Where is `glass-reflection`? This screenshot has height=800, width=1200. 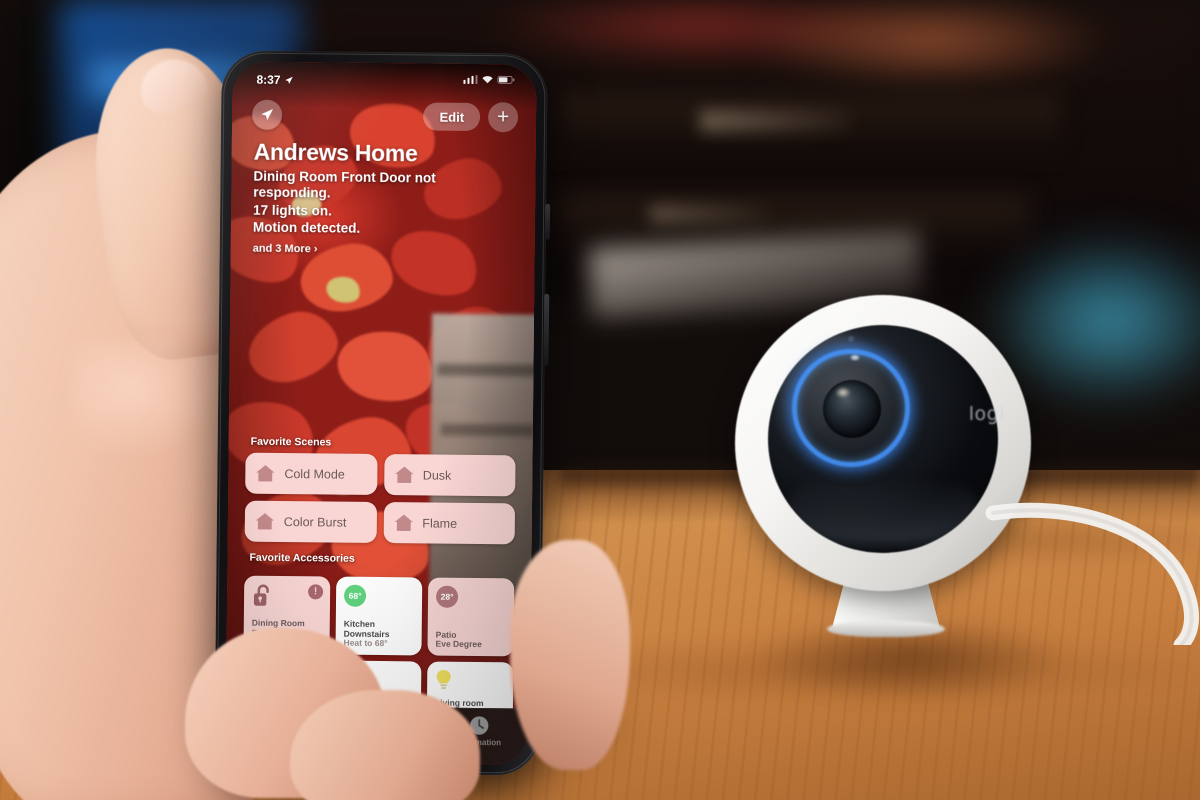 glass-reflection is located at coordinates (883, 505).